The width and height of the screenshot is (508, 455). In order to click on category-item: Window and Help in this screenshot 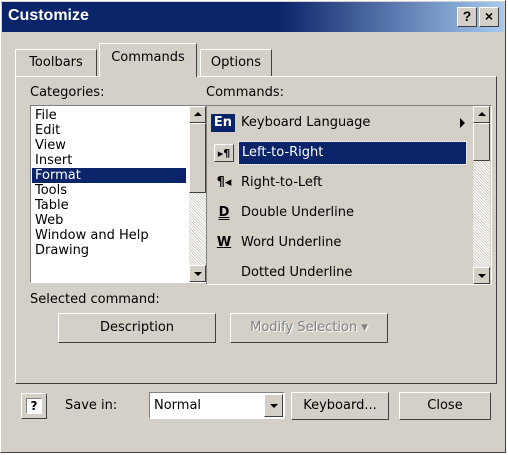, I will do `click(109, 235)`.